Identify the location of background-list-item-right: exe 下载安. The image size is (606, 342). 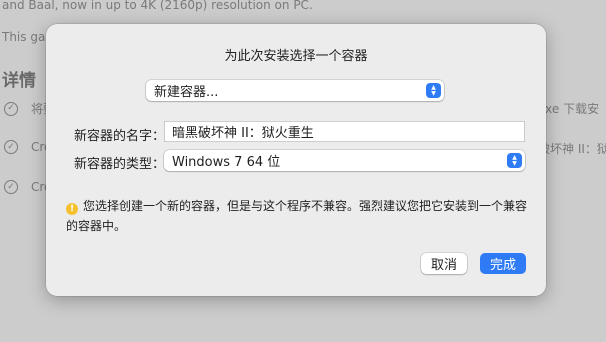
(569, 109).